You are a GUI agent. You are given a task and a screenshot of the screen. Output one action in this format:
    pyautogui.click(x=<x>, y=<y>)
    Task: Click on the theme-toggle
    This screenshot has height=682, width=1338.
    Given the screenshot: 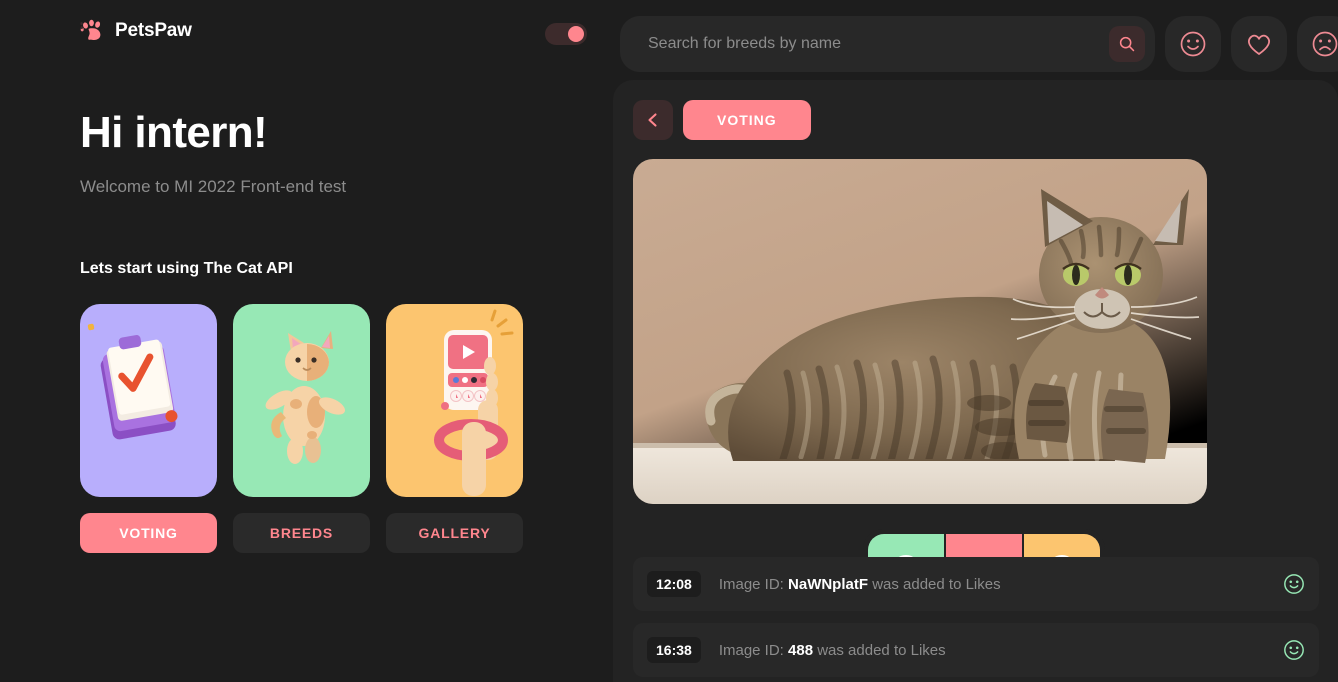 What is the action you would take?
    pyautogui.click(x=566, y=34)
    